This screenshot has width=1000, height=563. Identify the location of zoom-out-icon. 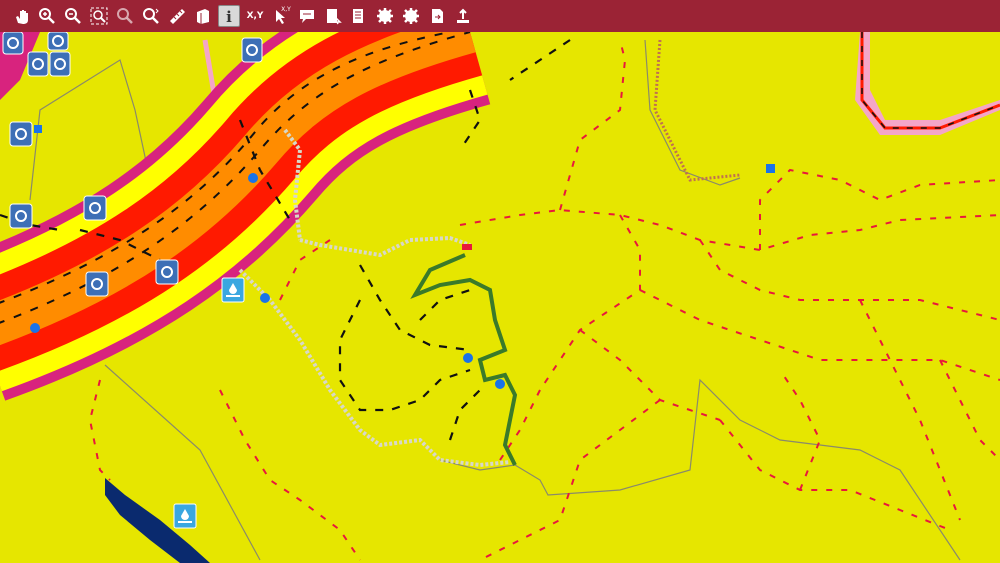
(73, 16).